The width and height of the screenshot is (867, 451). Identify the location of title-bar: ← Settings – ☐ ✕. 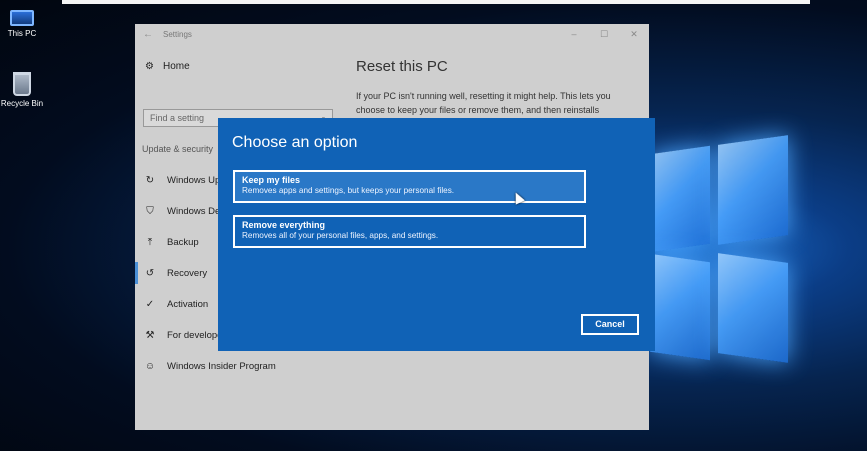
(392, 34).